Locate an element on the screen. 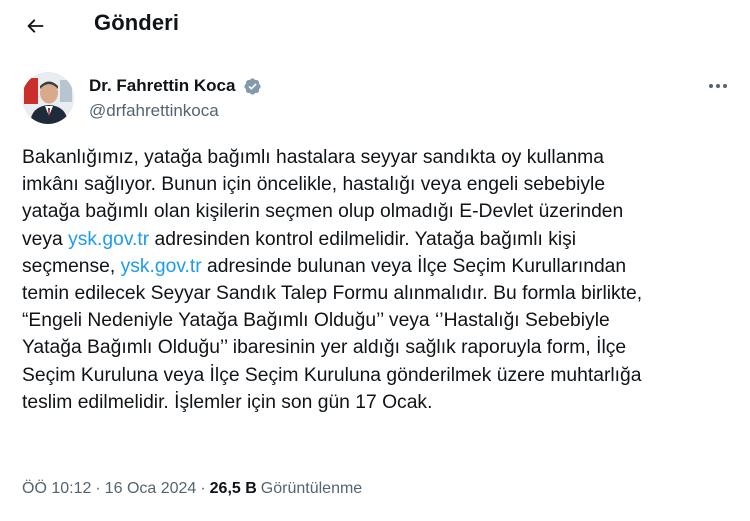  avatar-image is located at coordinates (48, 98).